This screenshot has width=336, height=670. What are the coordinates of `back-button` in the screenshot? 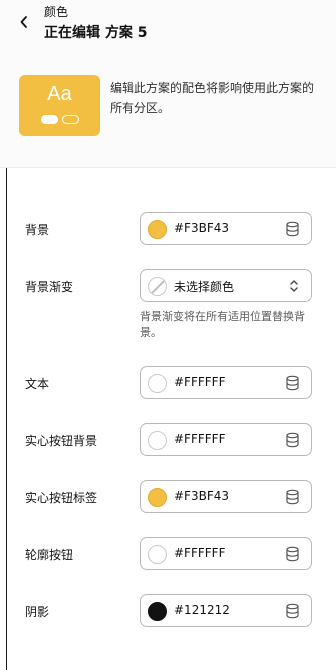 It's located at (24, 22).